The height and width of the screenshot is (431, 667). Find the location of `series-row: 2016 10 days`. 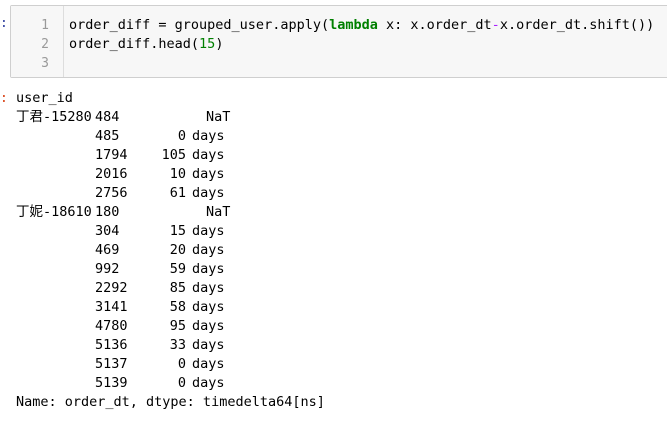

series-row: 2016 10 days is located at coordinates (336, 174).